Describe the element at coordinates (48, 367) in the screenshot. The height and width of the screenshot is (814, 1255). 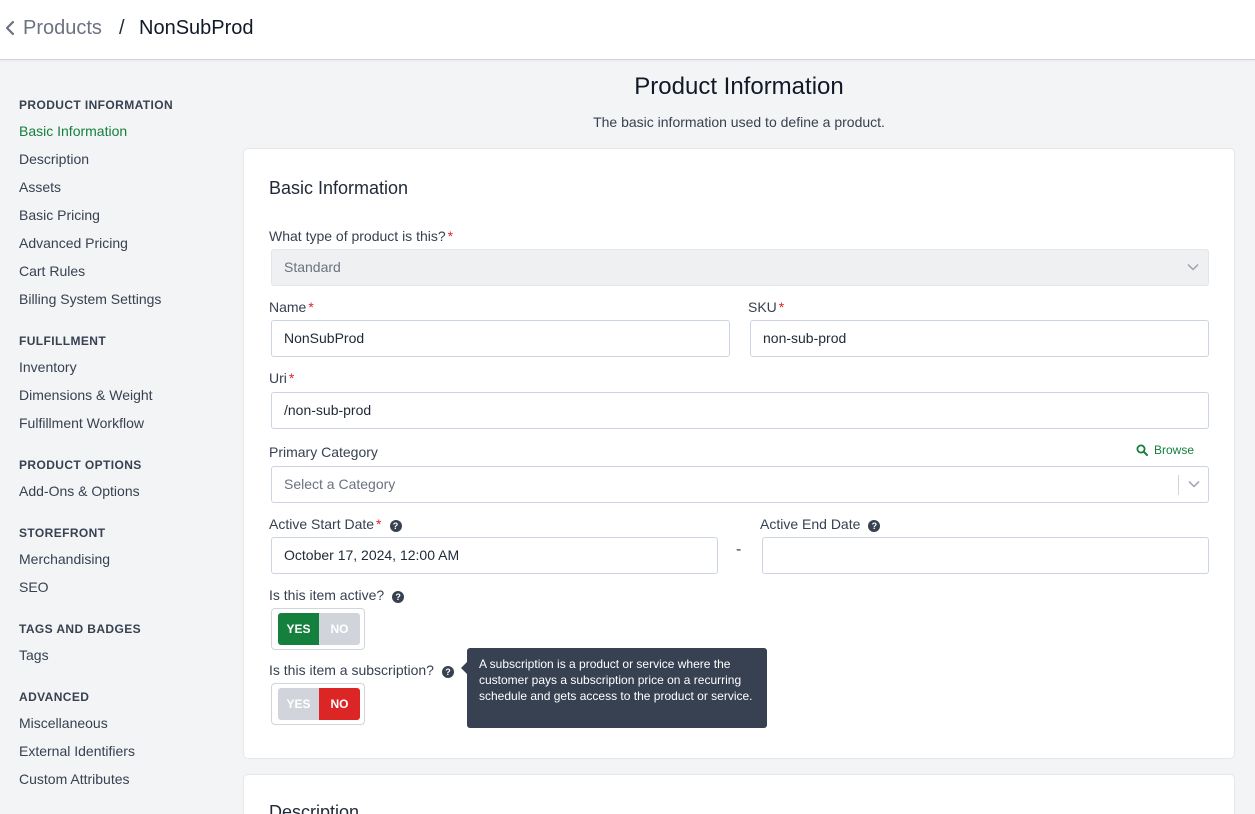
I see `sidebar-item-inventory: Inventory` at that location.